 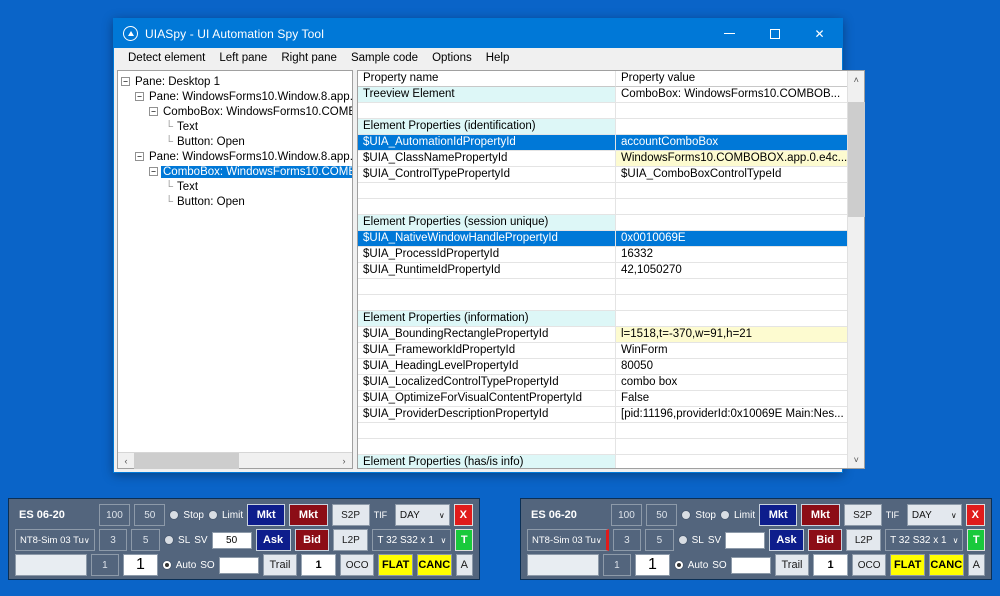 I want to click on menu-help: Help, so click(x=498, y=58).